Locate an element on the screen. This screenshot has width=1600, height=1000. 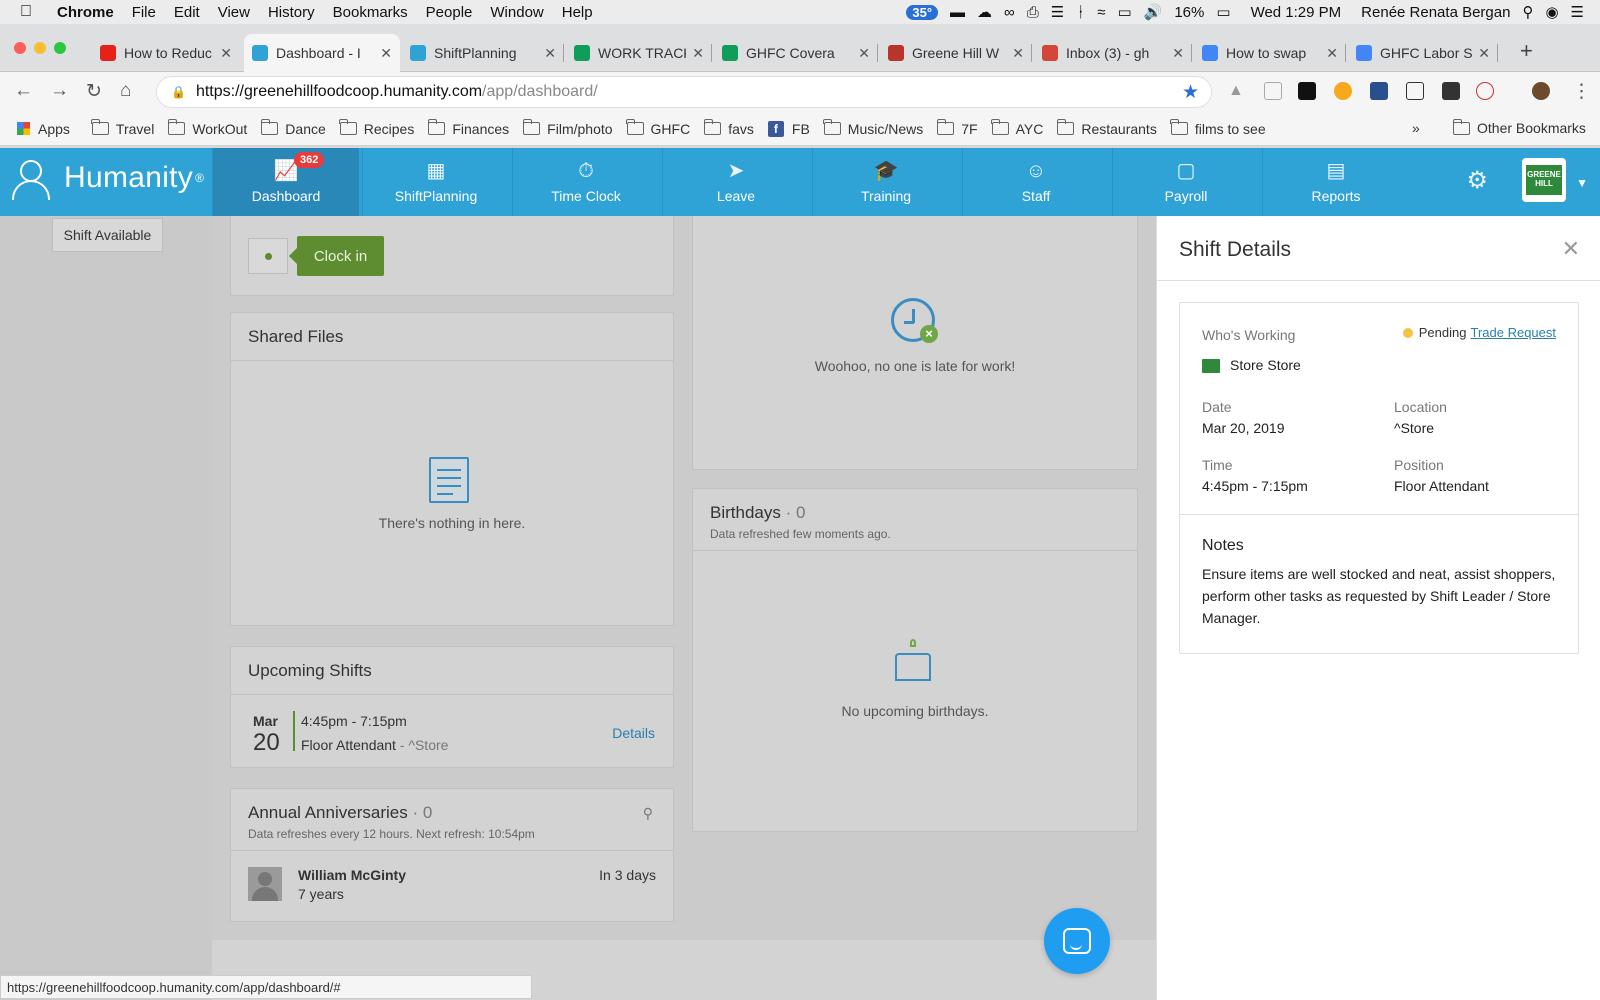
browser-tab: Greene Hill W ✕ is located at coordinates (956, 53).